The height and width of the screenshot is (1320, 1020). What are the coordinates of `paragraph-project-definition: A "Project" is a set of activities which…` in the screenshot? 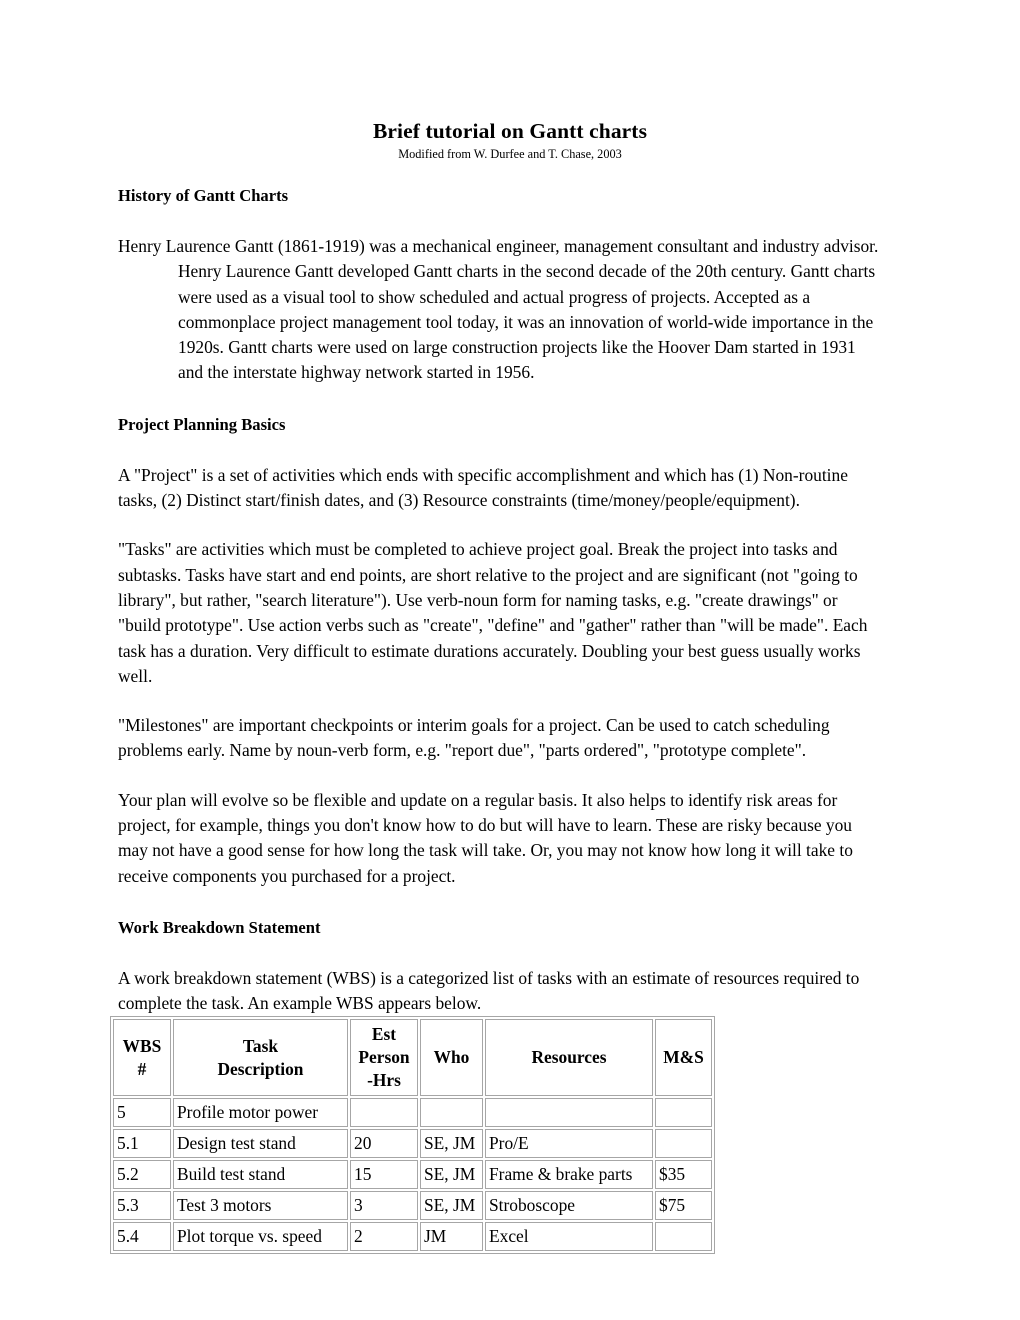 It's located at (483, 487).